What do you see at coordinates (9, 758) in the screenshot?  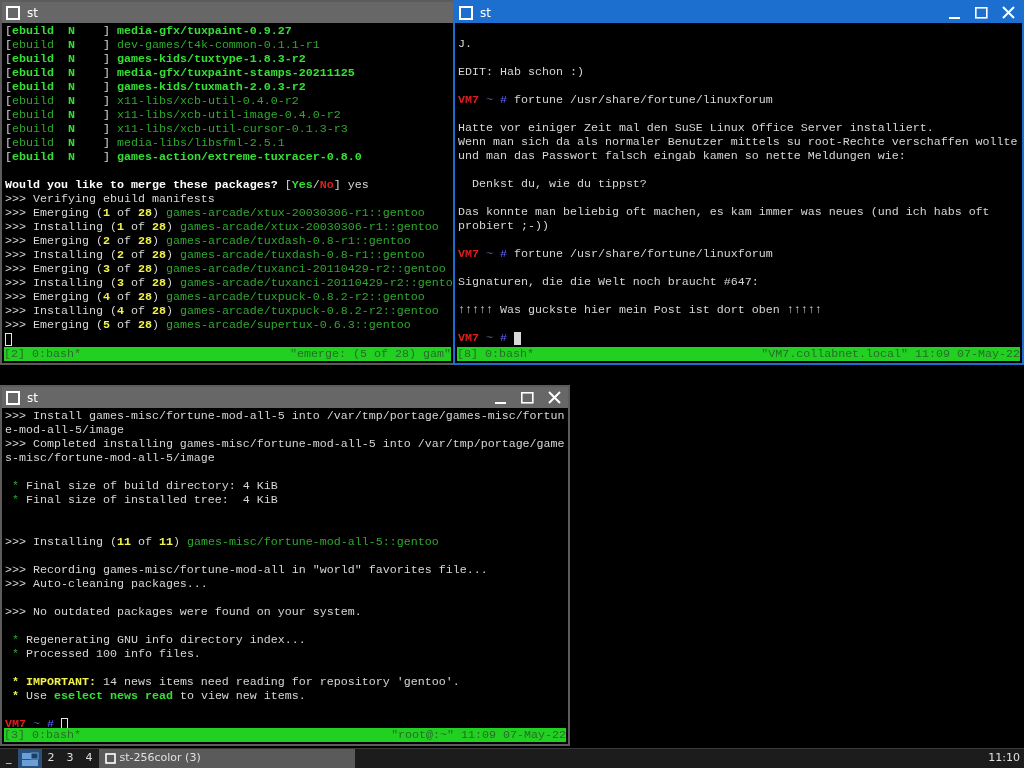 I see `show-desktop-button: _` at bounding box center [9, 758].